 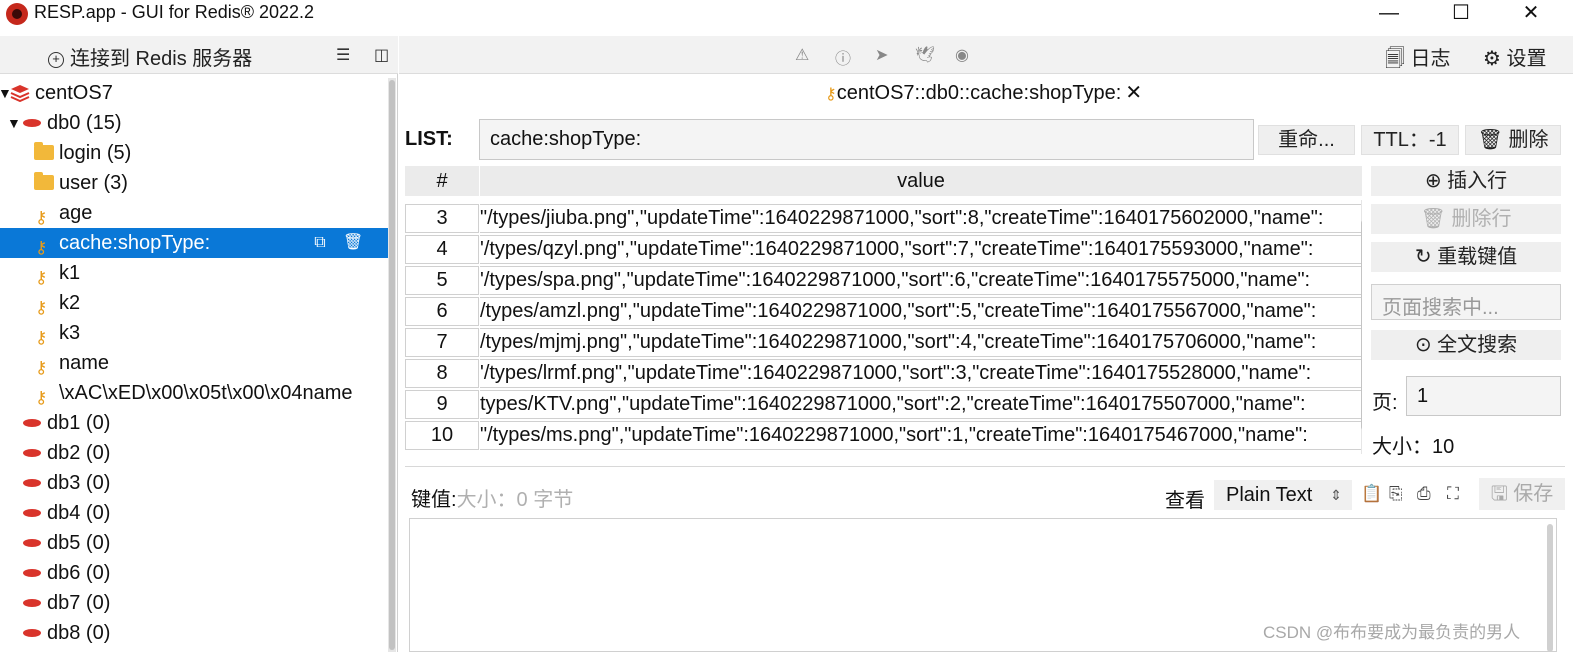 I want to click on tree-item-db2: db2 (0), so click(x=194, y=453).